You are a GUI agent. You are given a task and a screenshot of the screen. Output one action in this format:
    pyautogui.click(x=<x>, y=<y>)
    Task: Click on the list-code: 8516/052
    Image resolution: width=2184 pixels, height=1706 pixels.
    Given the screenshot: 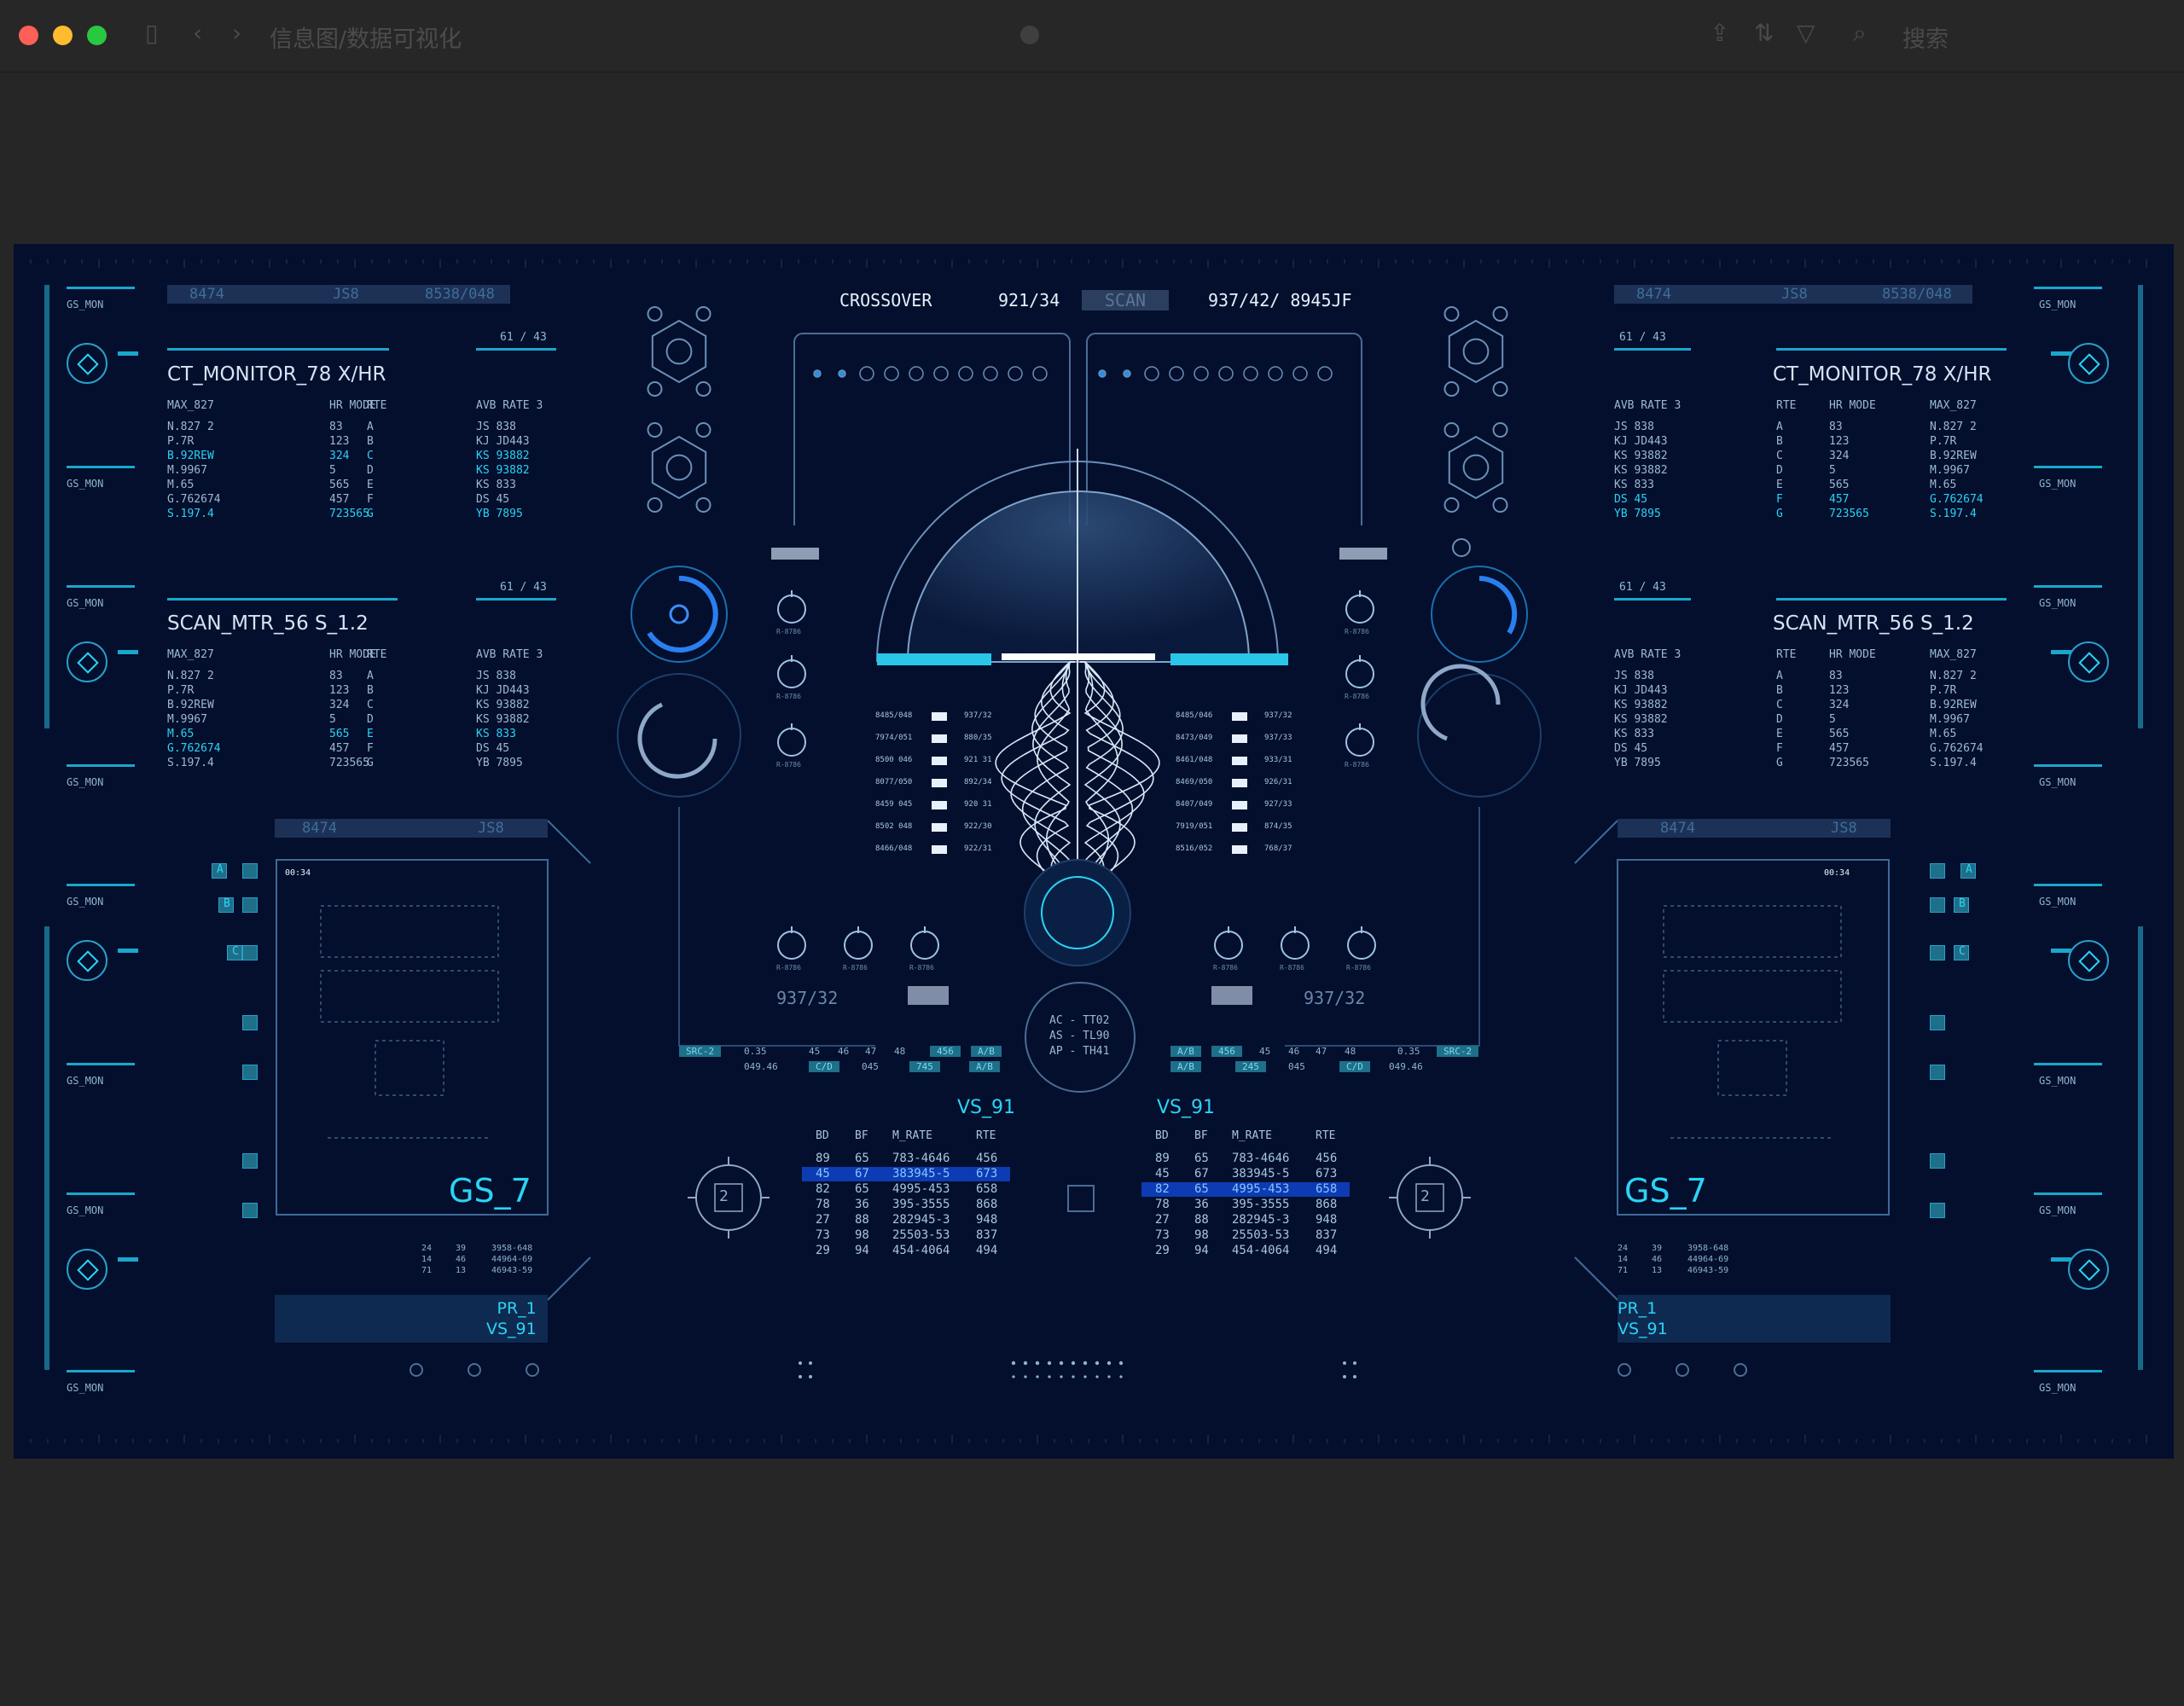 What is the action you would take?
    pyautogui.click(x=1195, y=849)
    